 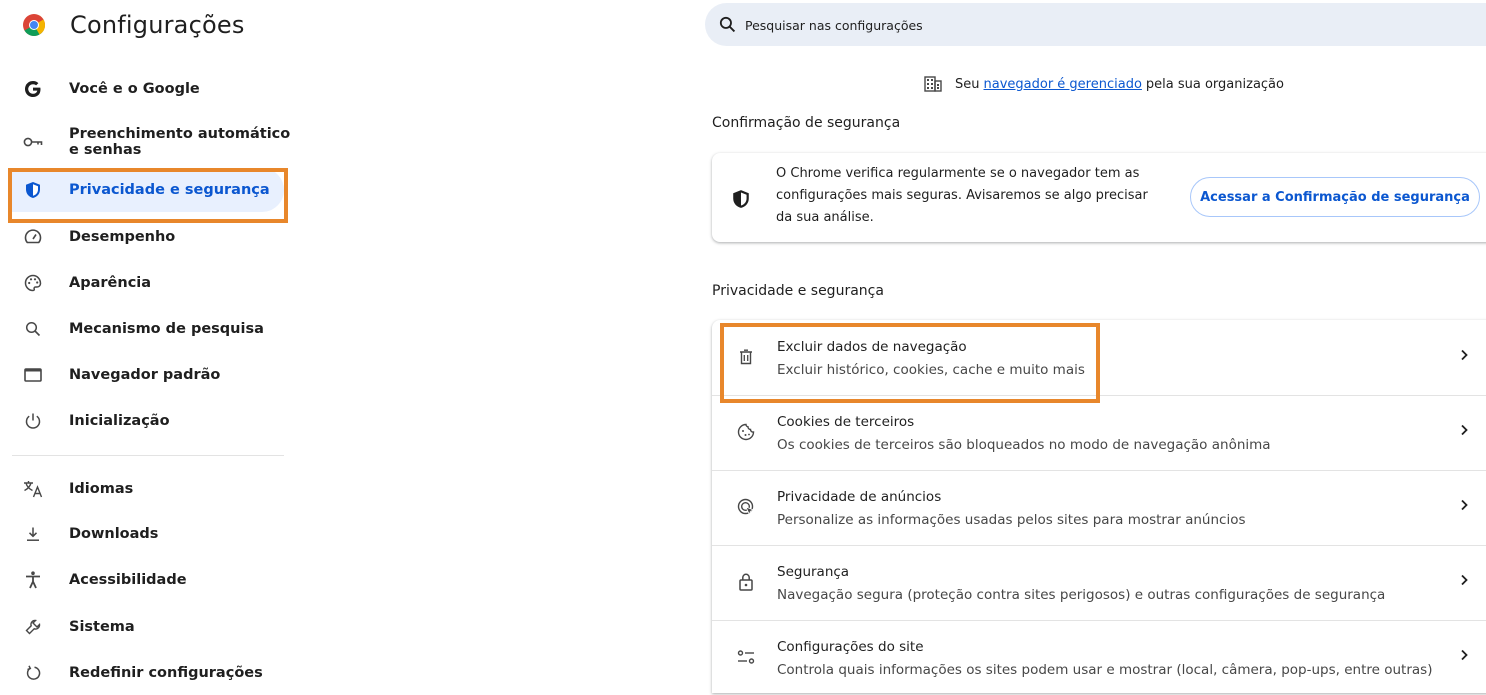 I want to click on sidebar-divider, so click(x=148, y=455).